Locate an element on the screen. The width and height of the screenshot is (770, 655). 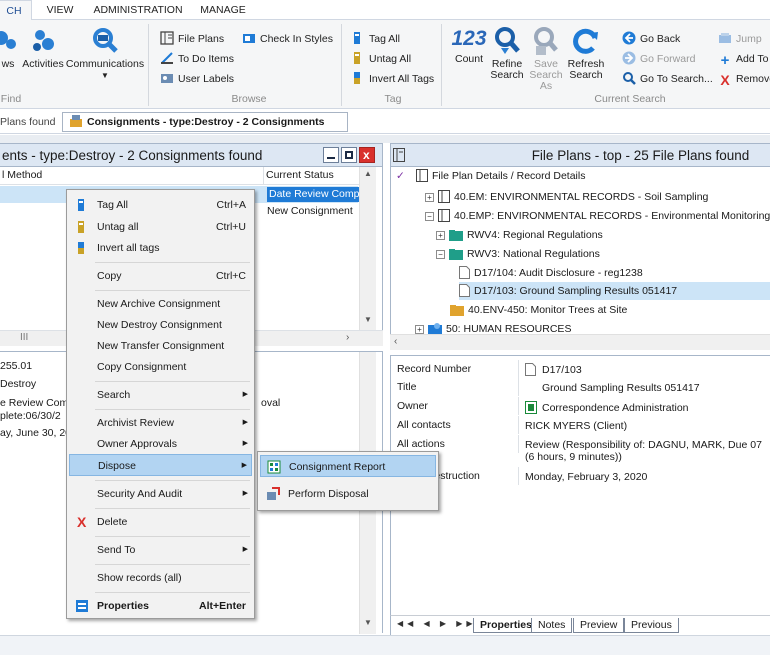
communications-button: Communications ▼ is located at coordinates (105, 53).